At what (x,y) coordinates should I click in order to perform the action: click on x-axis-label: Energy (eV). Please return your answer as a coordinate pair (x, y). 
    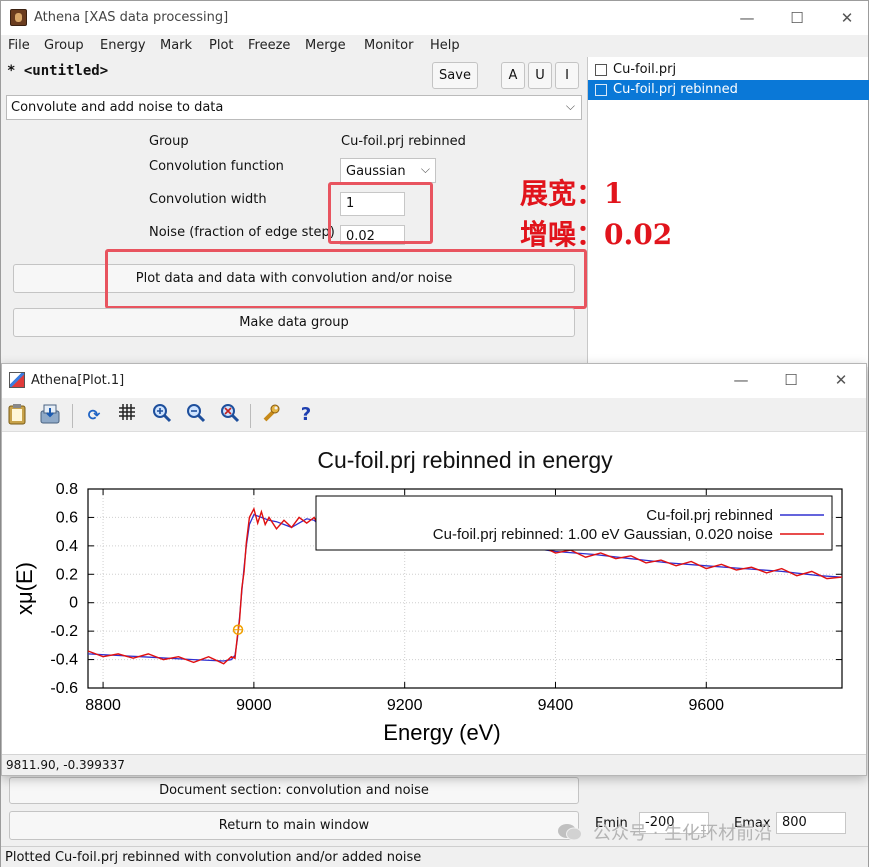
    Looking at the image, I should click on (441, 732).